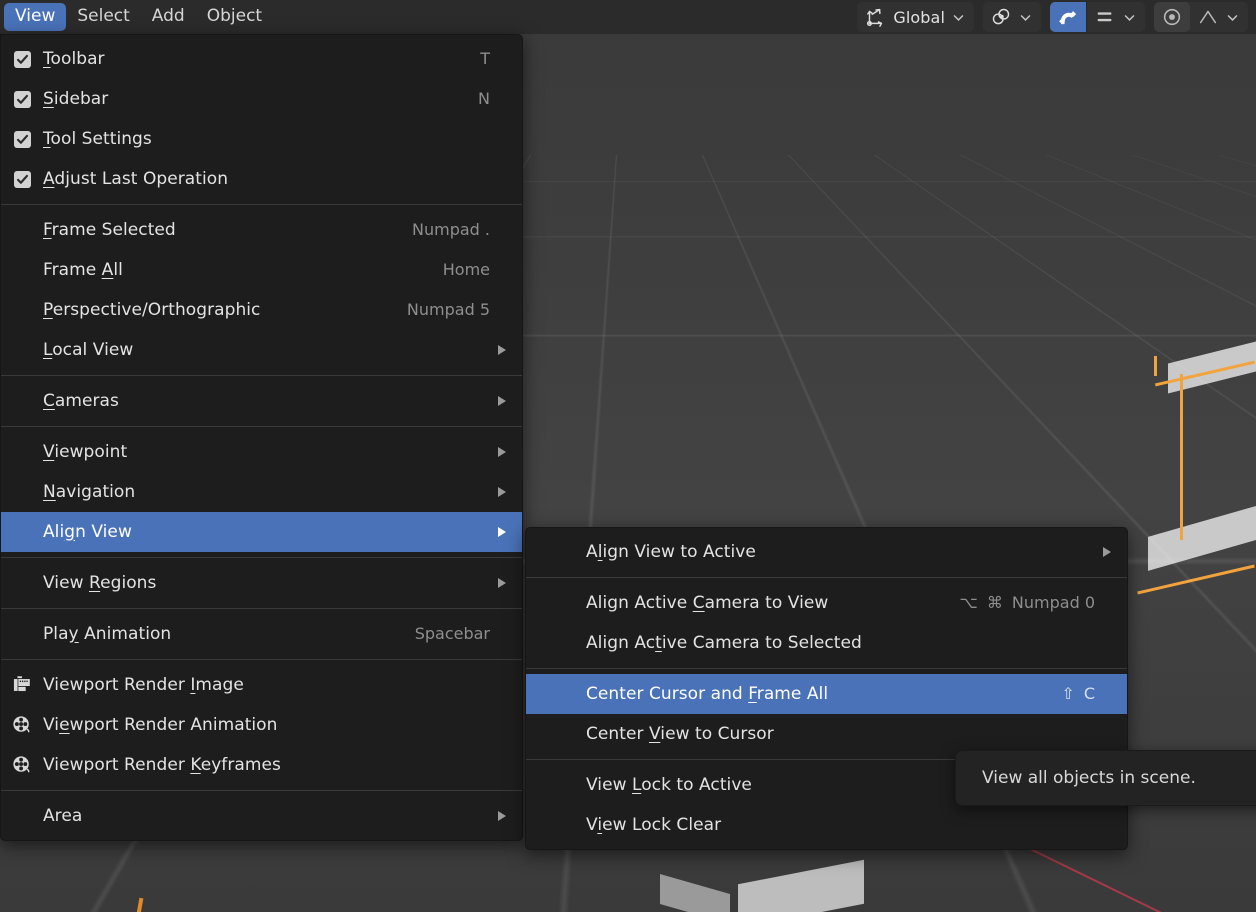 The height and width of the screenshot is (912, 1256). I want to click on menu-item-label: Area, so click(63, 815).